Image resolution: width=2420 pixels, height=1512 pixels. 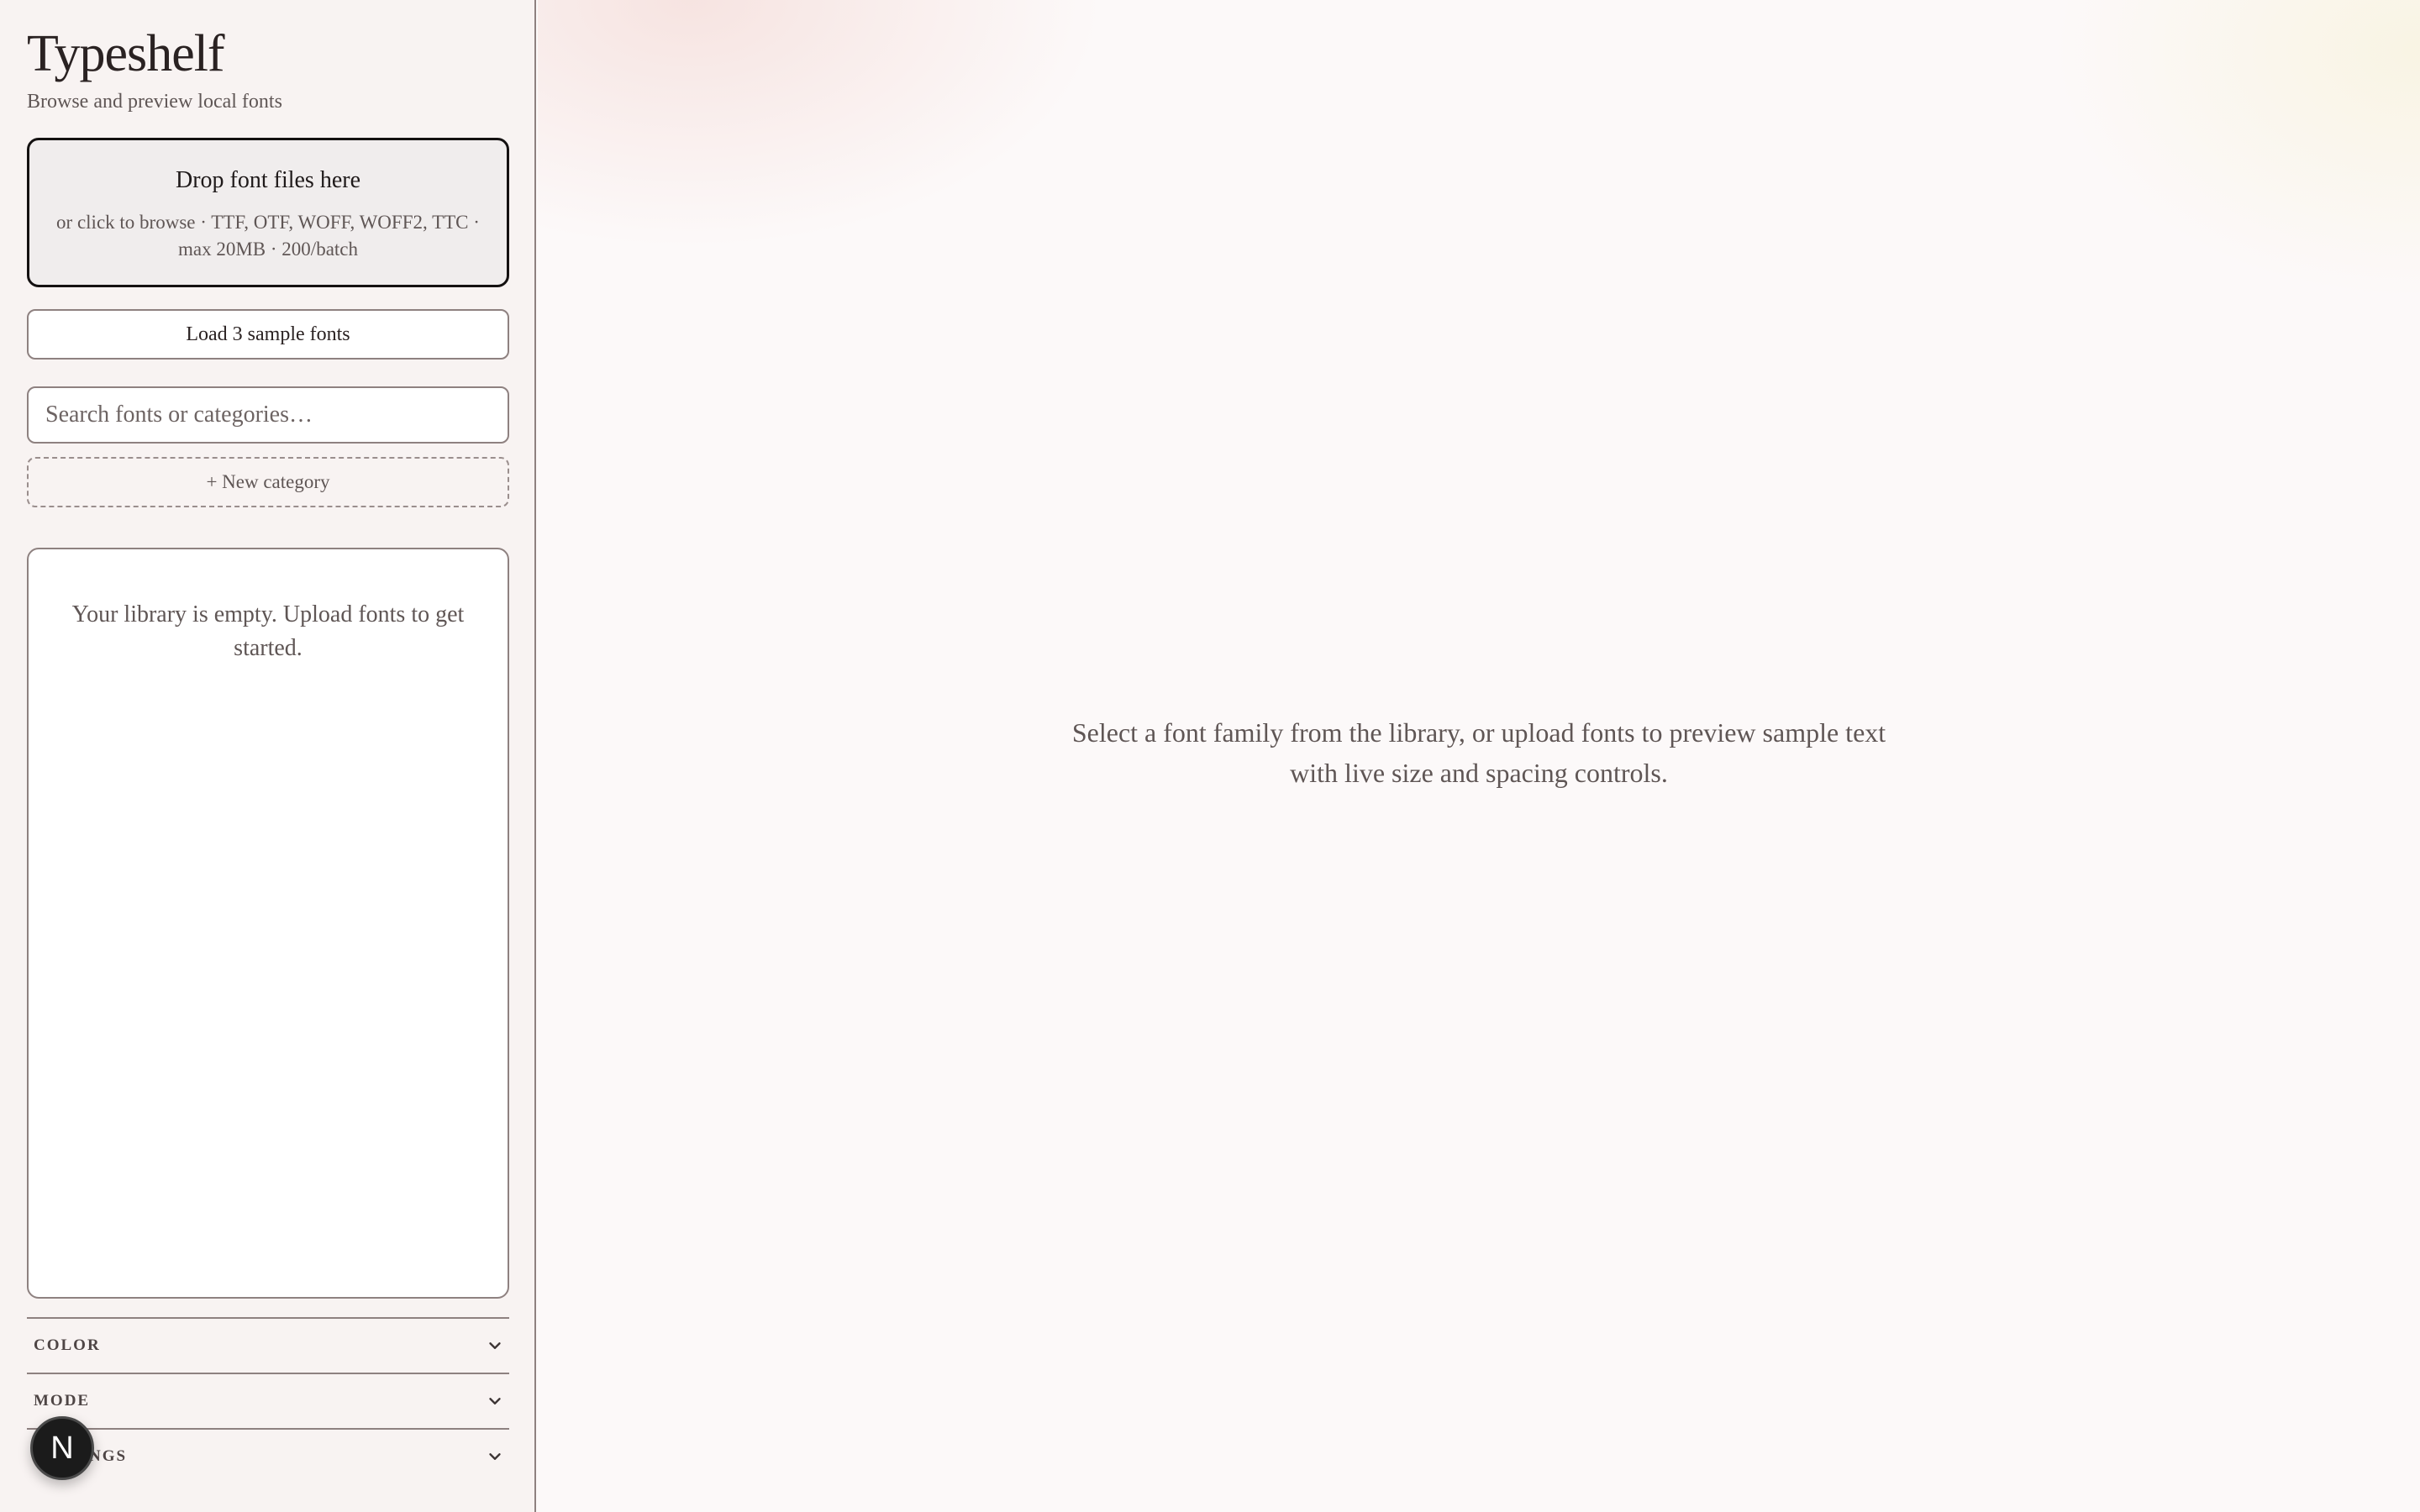 What do you see at coordinates (268, 334) in the screenshot?
I see `load-sample-fonts-button: Load 3 sample fonts` at bounding box center [268, 334].